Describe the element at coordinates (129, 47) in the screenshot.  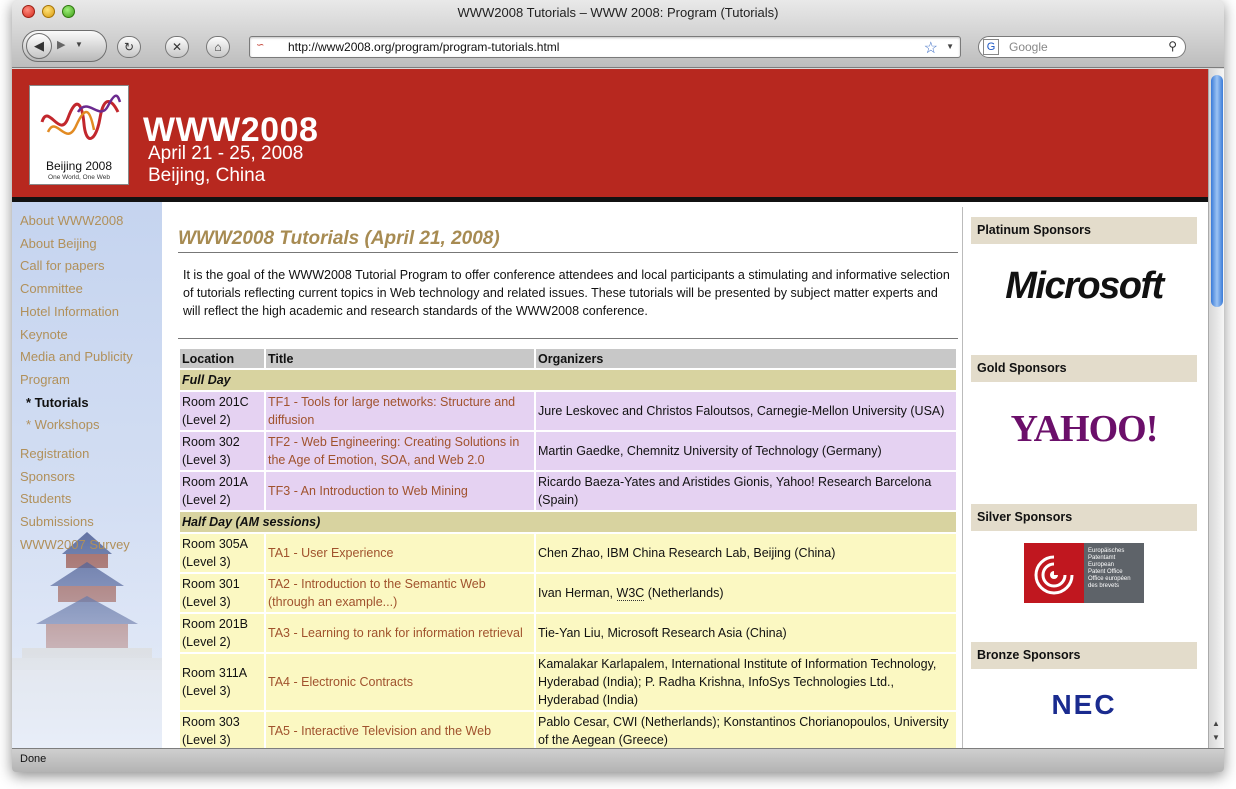
I see `reload-button: ↻` at that location.